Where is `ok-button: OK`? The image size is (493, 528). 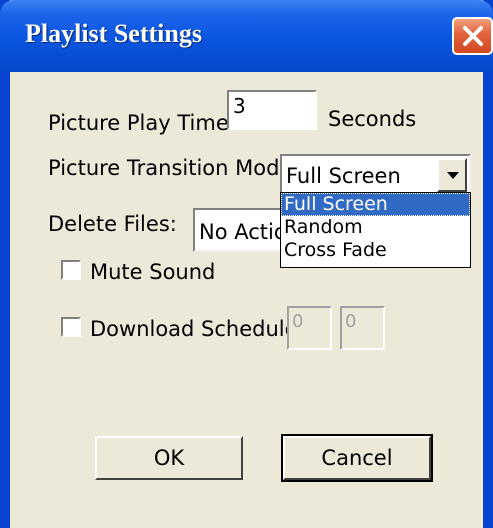 ok-button: OK is located at coordinates (169, 458).